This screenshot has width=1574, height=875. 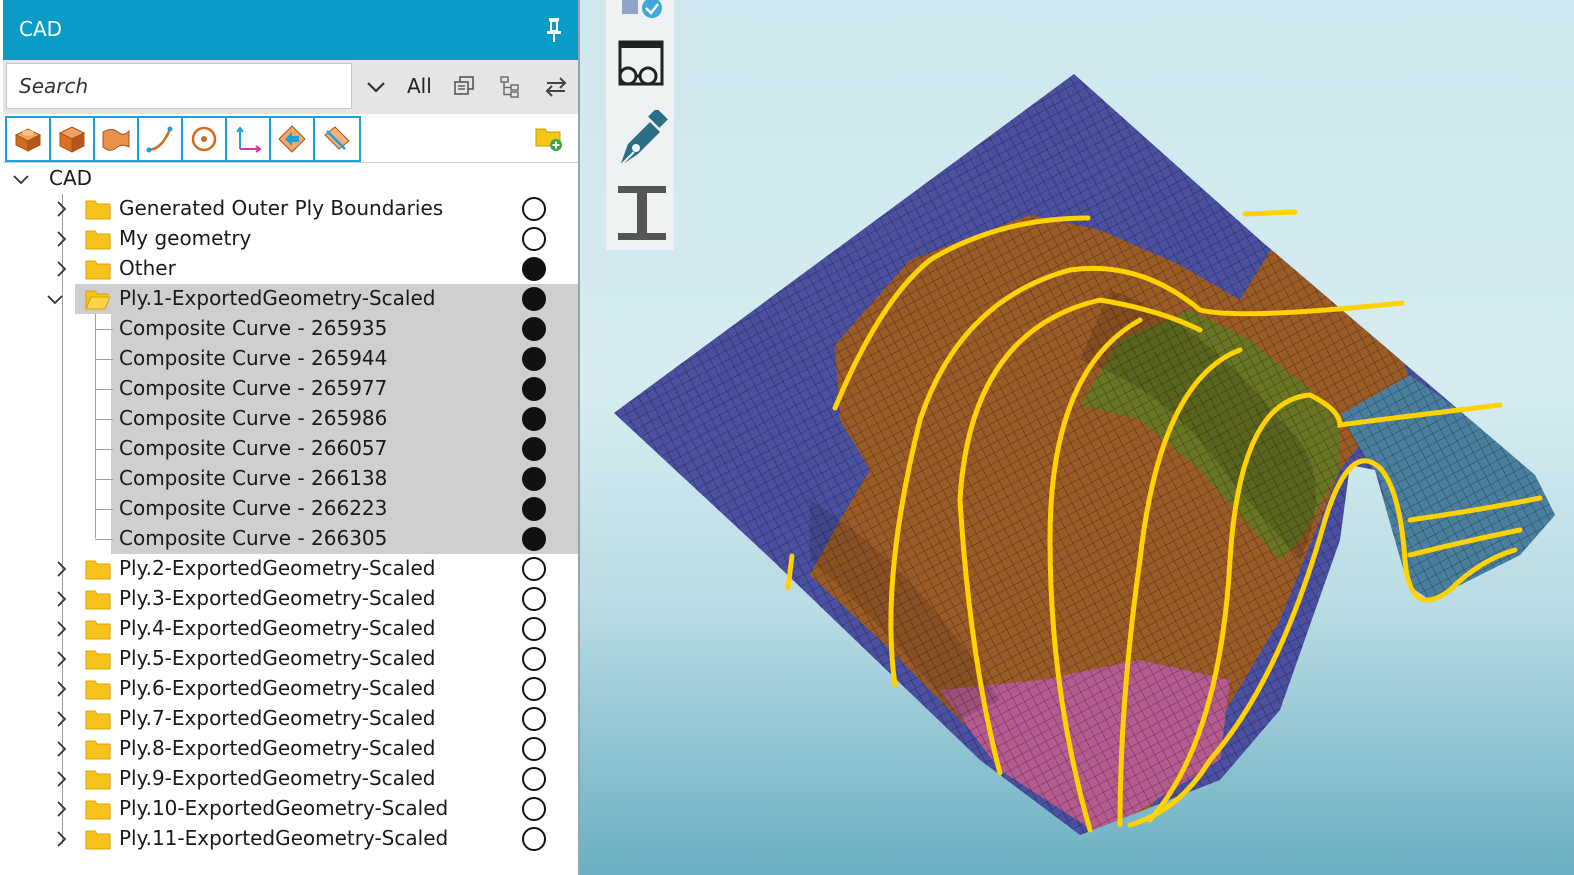 I want to click on review-glasses-icon, so click(x=641, y=65).